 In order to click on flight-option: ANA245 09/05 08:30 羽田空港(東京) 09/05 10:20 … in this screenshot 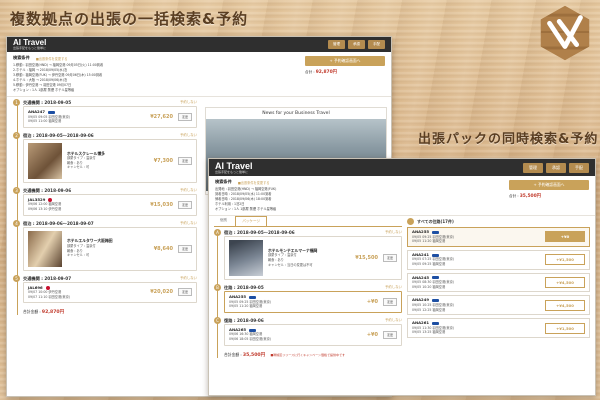, I will do `click(498, 282)`.